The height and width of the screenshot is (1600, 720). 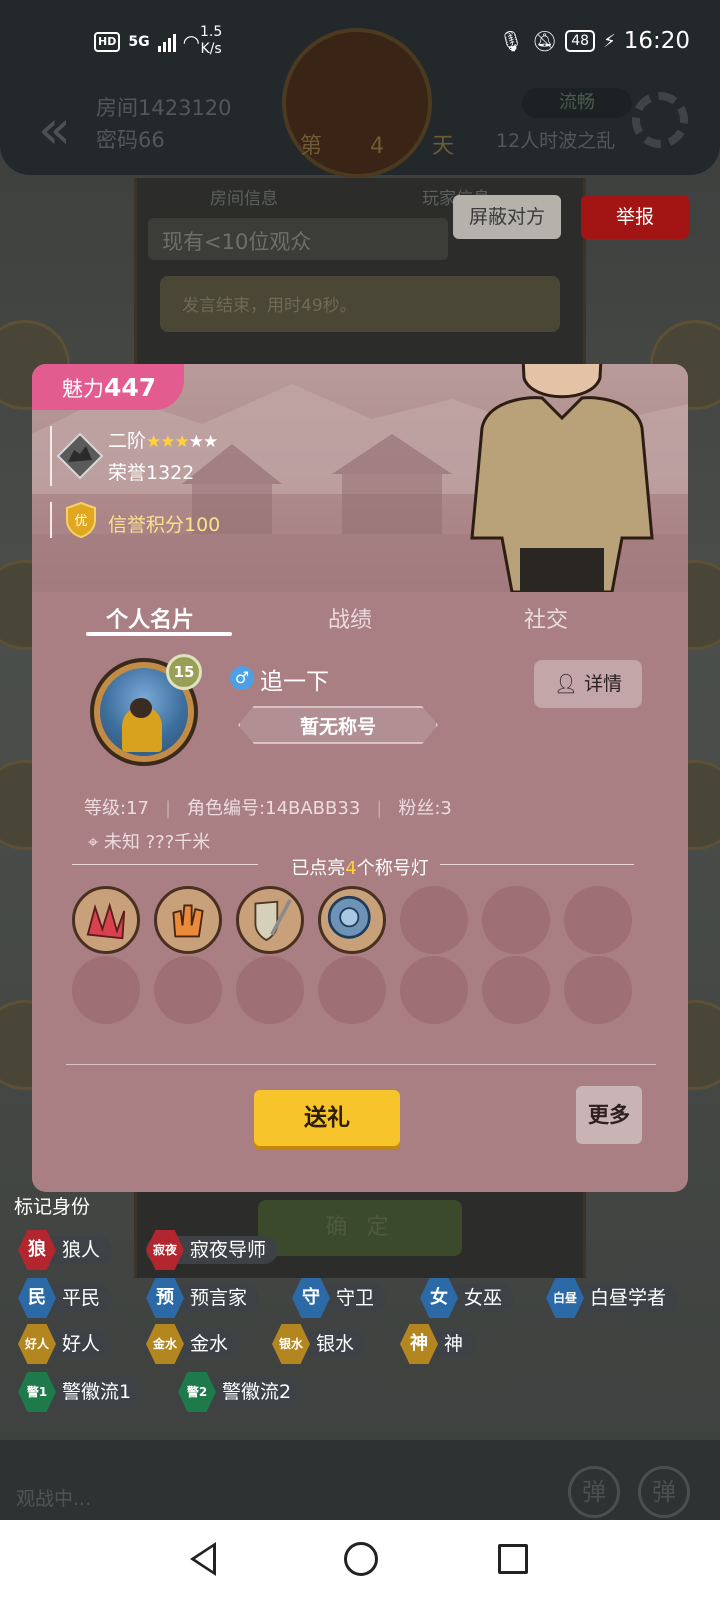 What do you see at coordinates (513, 1559) in the screenshot?
I see `nav-recents-icon` at bounding box center [513, 1559].